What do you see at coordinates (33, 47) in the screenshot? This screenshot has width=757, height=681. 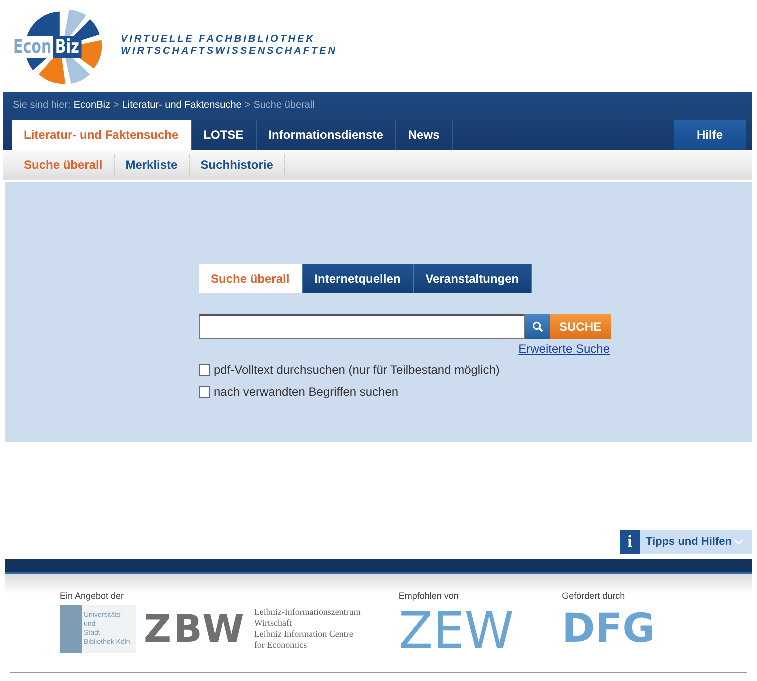 I see `logo-text: Econ` at bounding box center [33, 47].